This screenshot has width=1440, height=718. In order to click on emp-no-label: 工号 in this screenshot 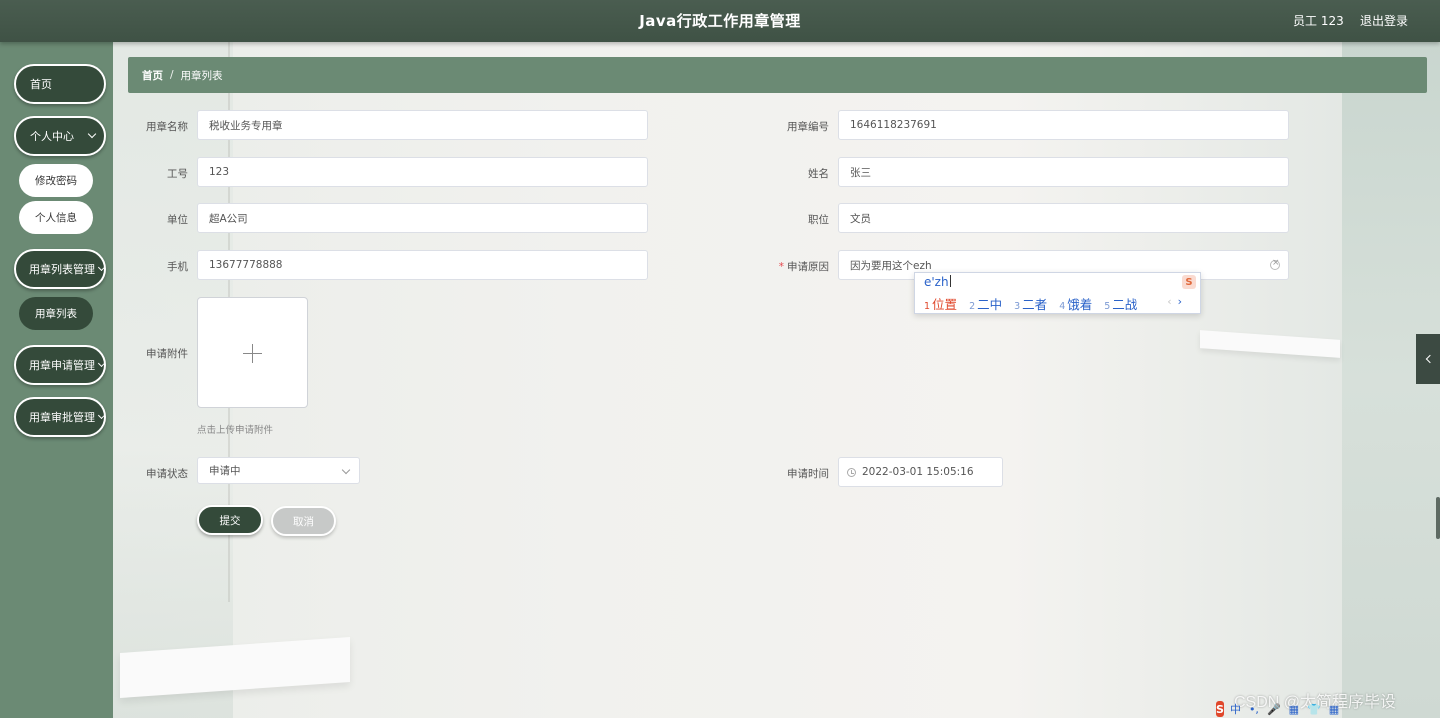, I will do `click(177, 174)`.